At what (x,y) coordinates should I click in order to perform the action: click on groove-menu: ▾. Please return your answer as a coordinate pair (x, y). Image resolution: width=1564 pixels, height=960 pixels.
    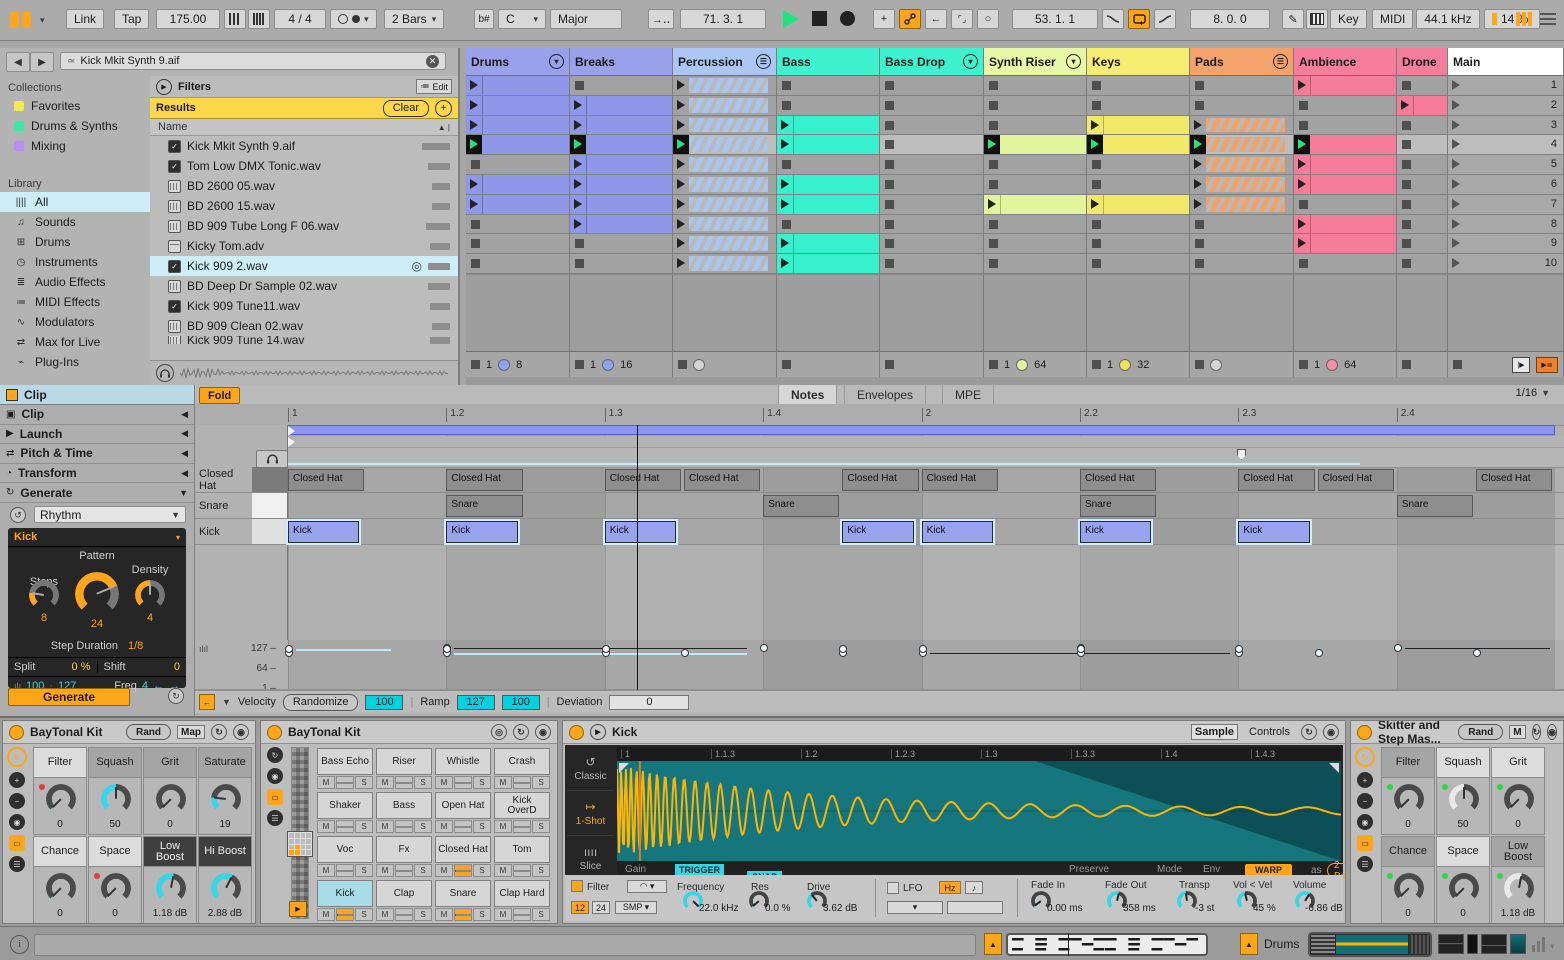
    Looking at the image, I should click on (353, 19).